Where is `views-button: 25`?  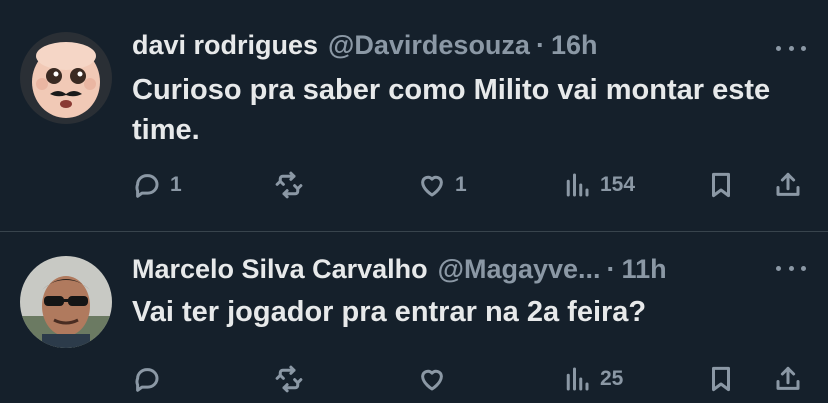 views-button: 25 is located at coordinates (592, 379).